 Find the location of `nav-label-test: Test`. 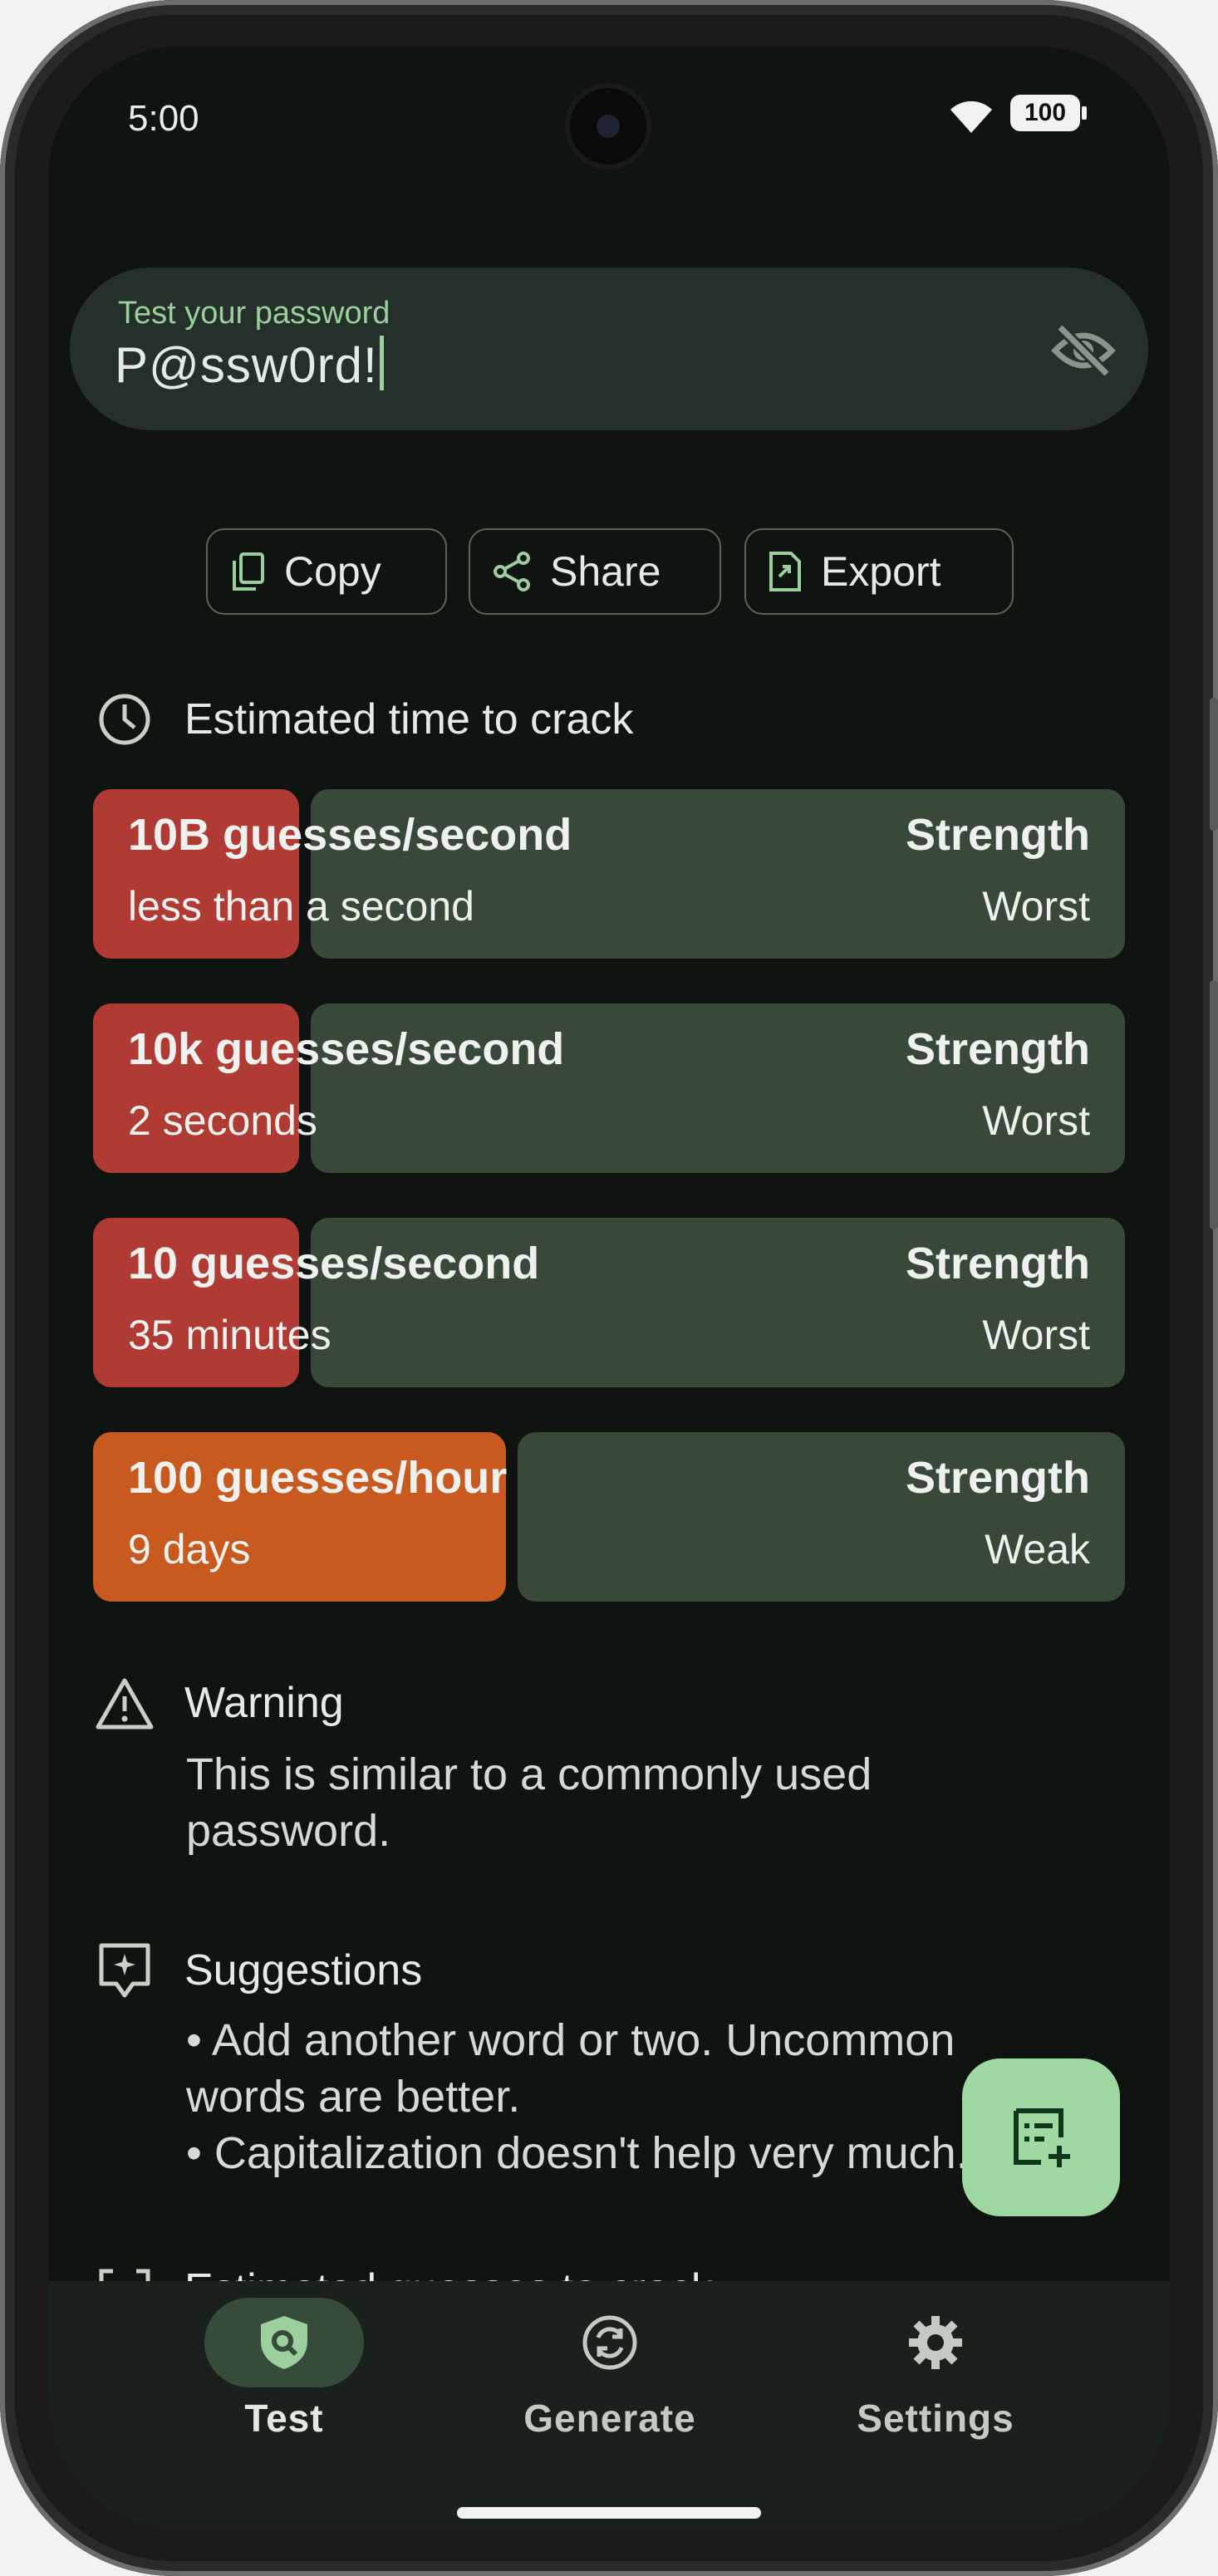

nav-label-test: Test is located at coordinates (284, 2418).